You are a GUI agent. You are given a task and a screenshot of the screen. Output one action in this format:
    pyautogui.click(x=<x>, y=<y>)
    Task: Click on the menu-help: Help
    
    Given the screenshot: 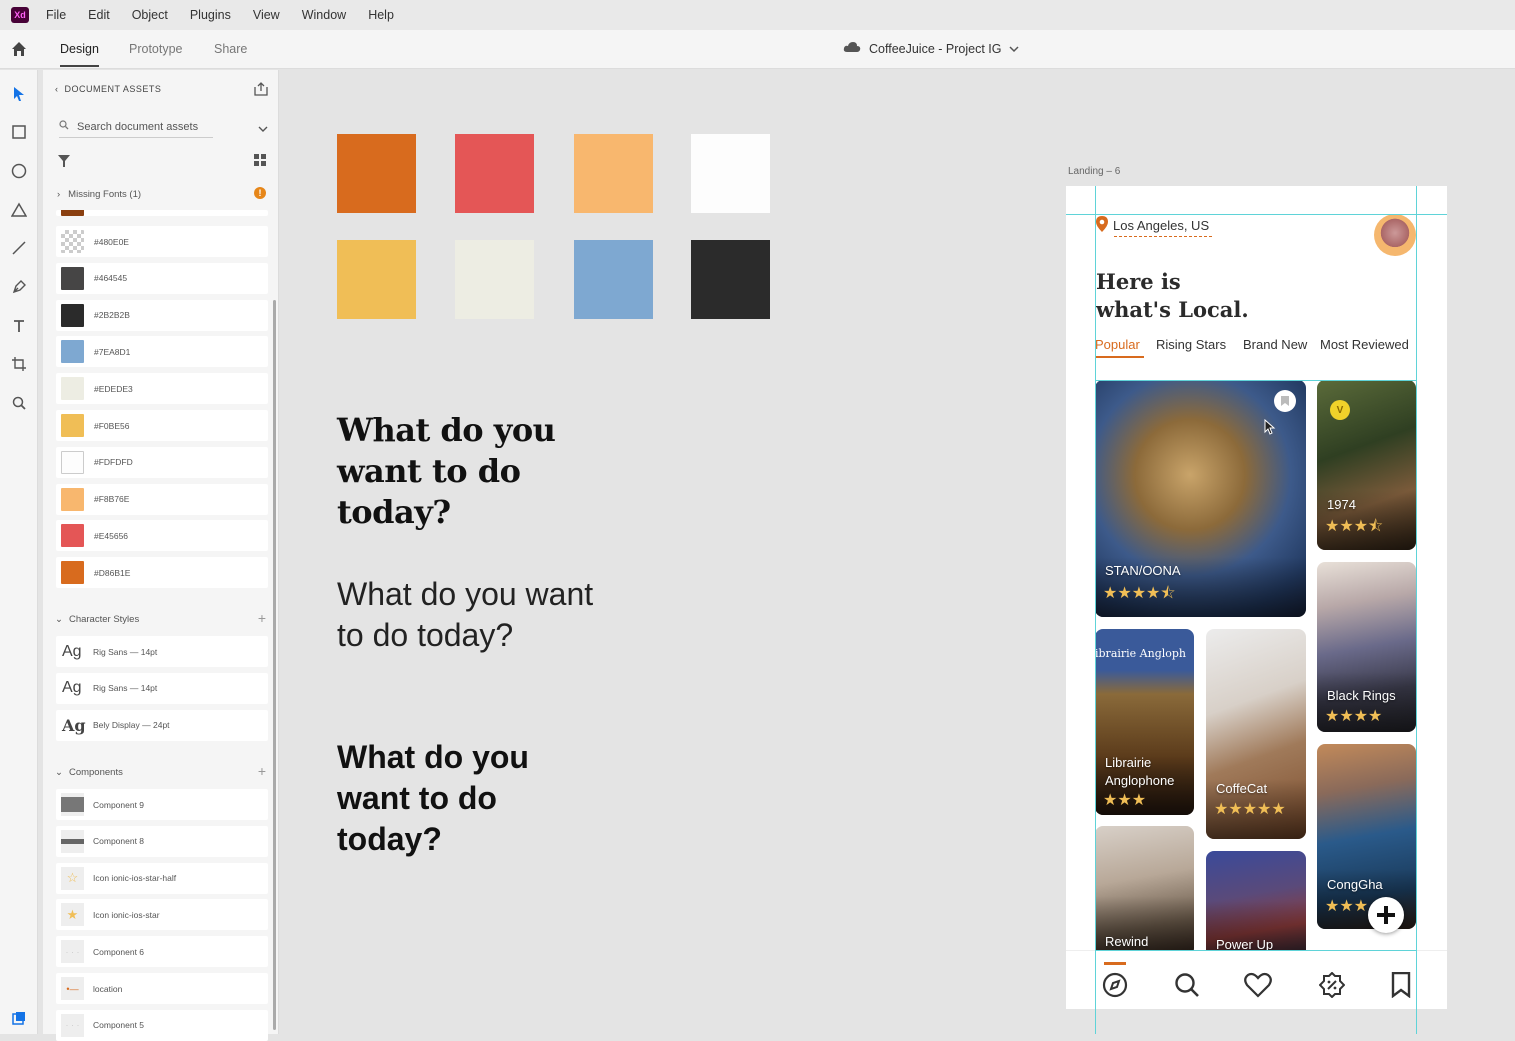 What is the action you would take?
    pyautogui.click(x=381, y=15)
    